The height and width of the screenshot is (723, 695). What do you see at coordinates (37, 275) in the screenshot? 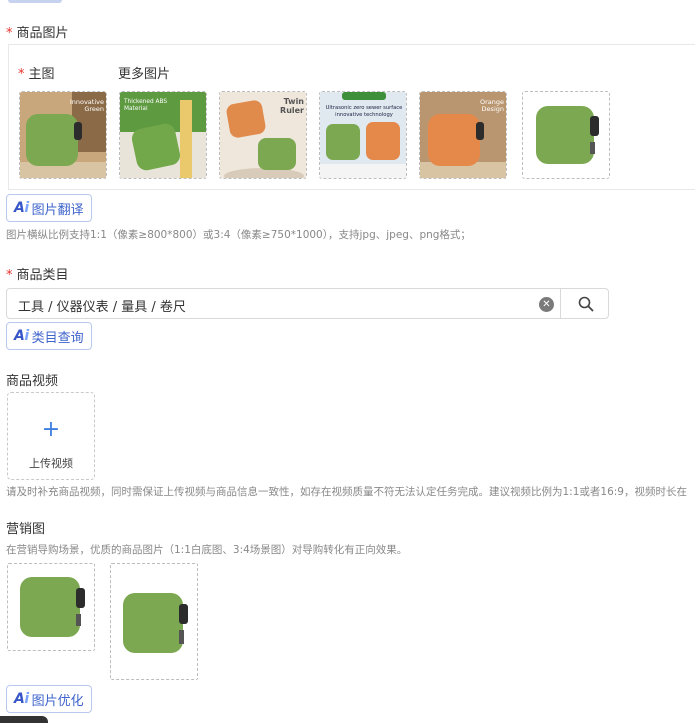
I see `category-label: * 商品类目` at bounding box center [37, 275].